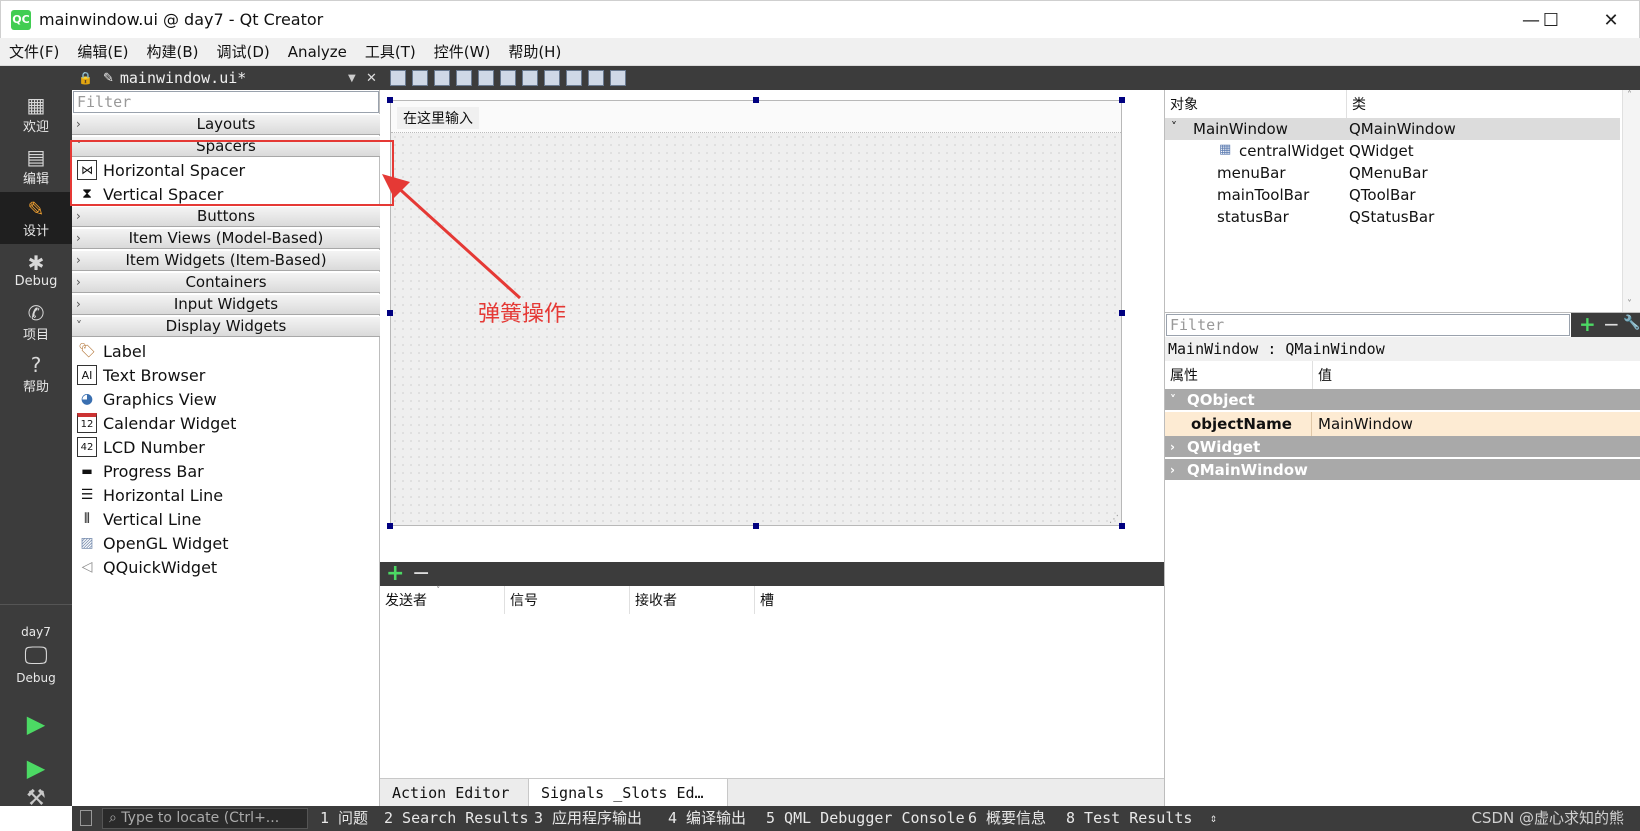  Describe the element at coordinates (226, 423) in the screenshot. I see `widget-calendar: 12 Calendar Widget` at that location.